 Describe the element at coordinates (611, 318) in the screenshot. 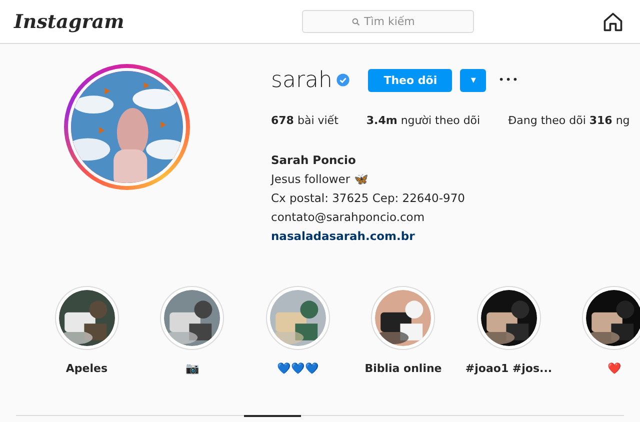

I see `story-highlight` at that location.